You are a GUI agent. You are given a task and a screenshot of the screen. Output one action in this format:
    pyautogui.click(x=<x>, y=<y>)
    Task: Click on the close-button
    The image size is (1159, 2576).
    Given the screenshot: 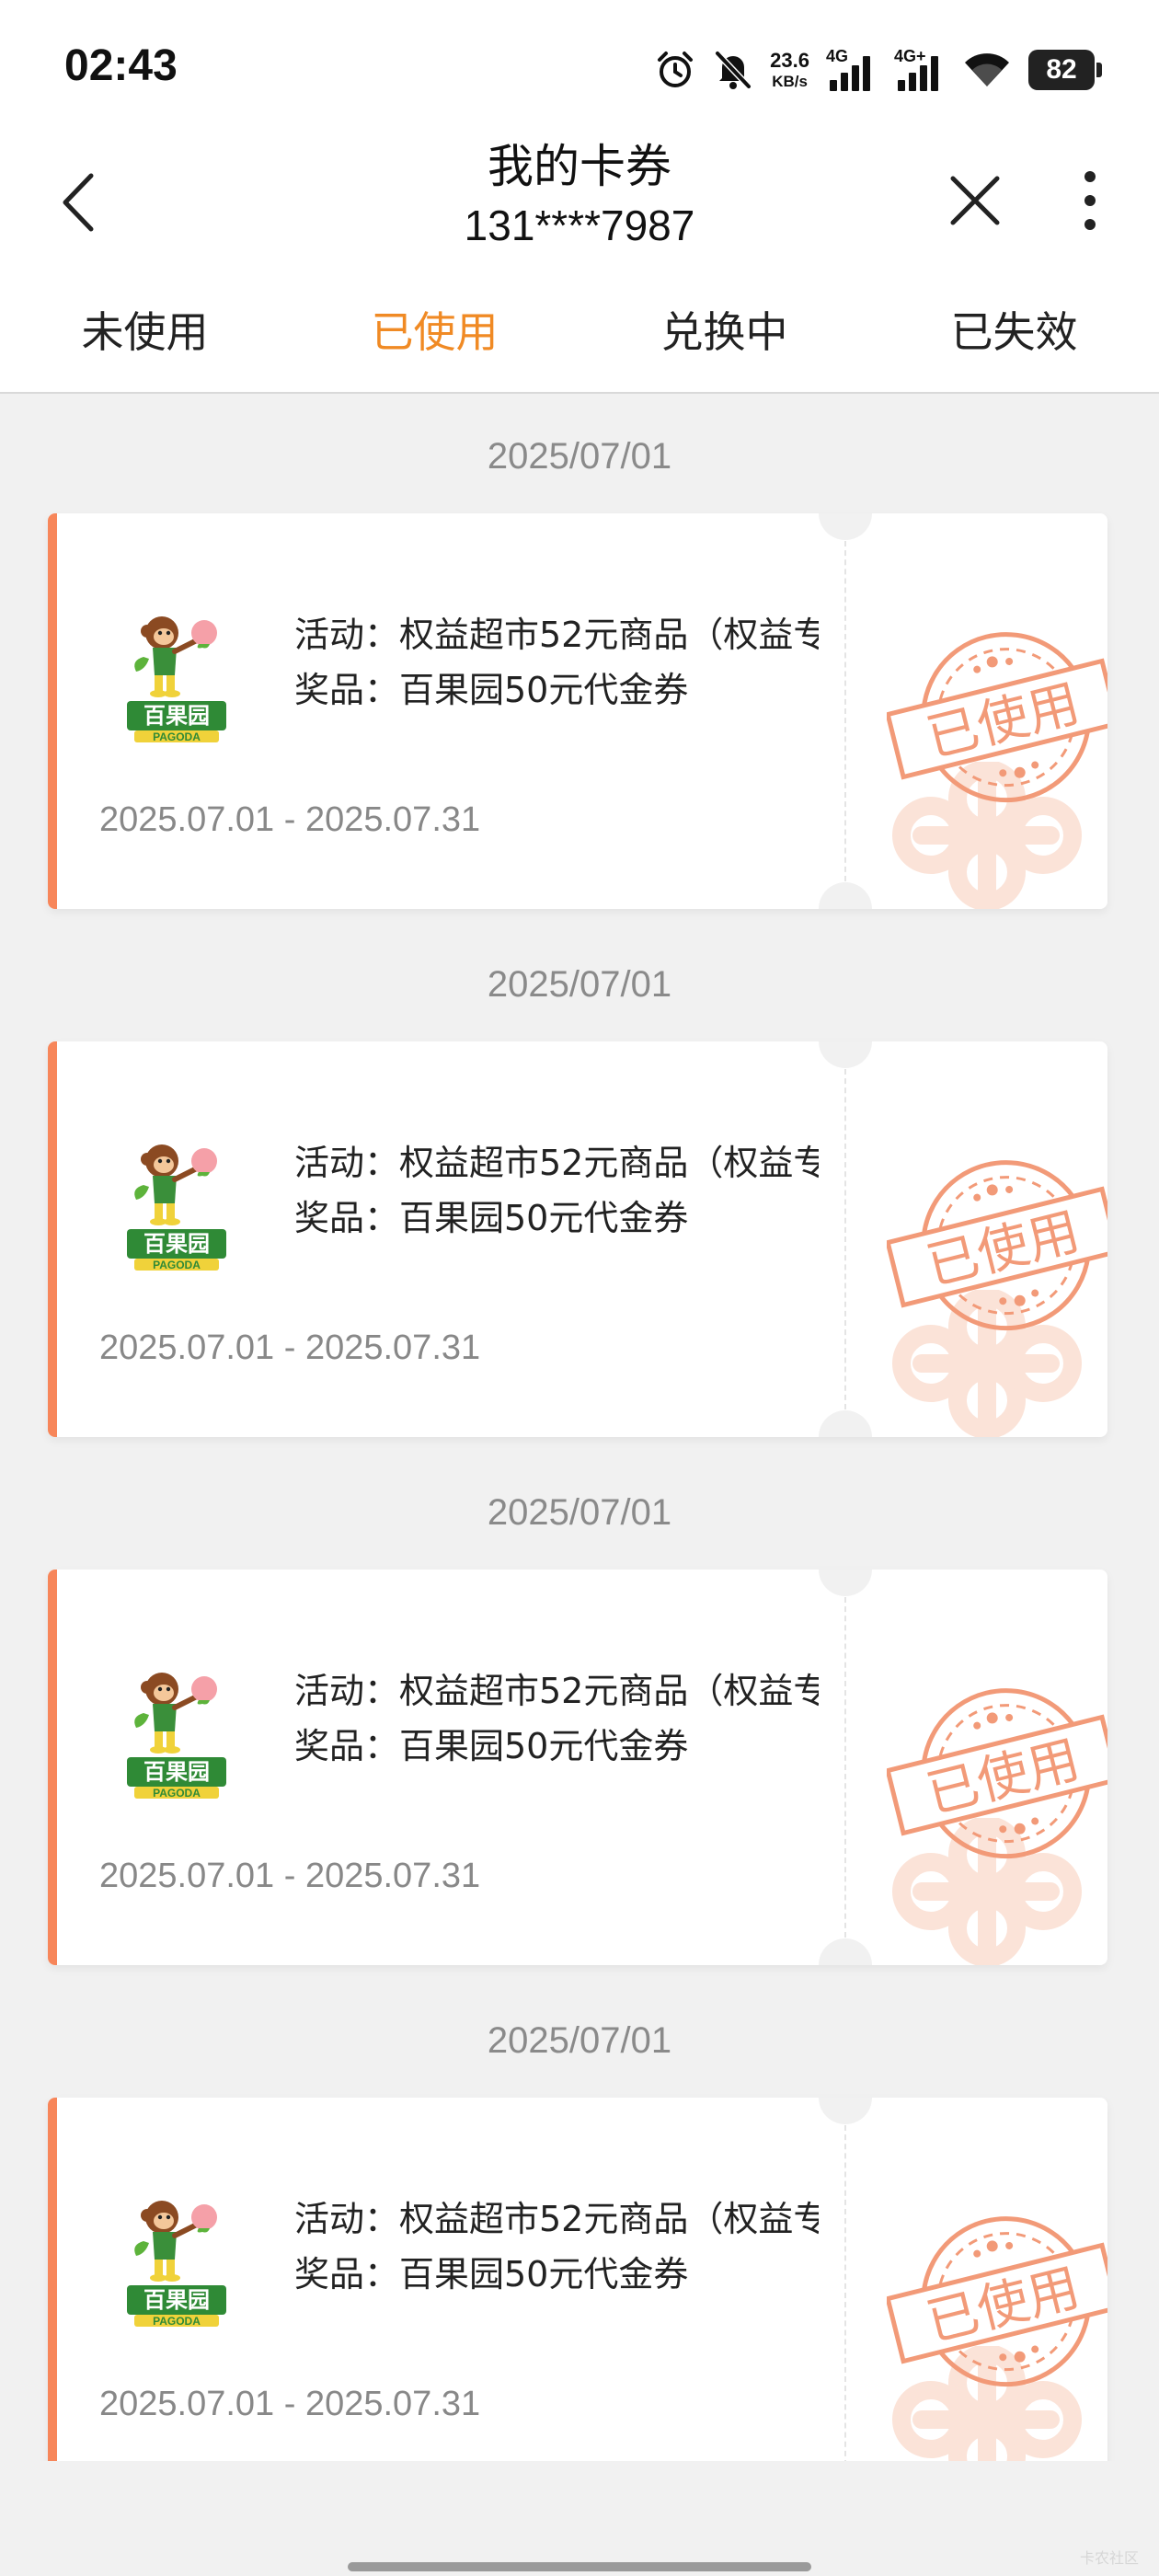 What is the action you would take?
    pyautogui.click(x=975, y=201)
    